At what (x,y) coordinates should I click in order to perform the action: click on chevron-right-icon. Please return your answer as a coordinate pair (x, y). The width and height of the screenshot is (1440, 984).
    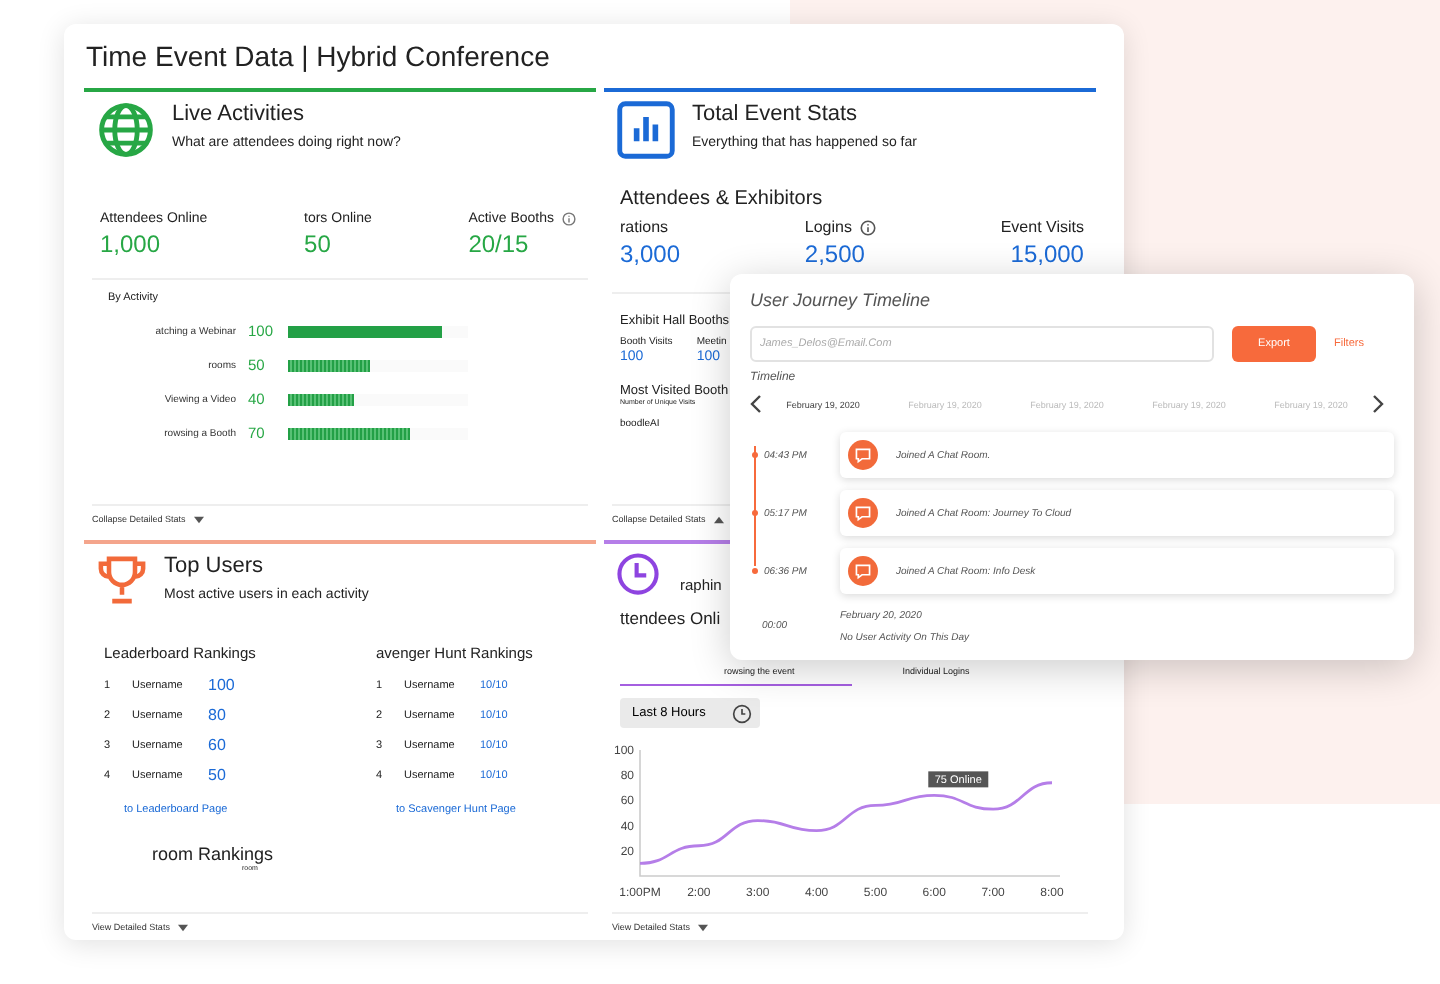
    Looking at the image, I should click on (1378, 404).